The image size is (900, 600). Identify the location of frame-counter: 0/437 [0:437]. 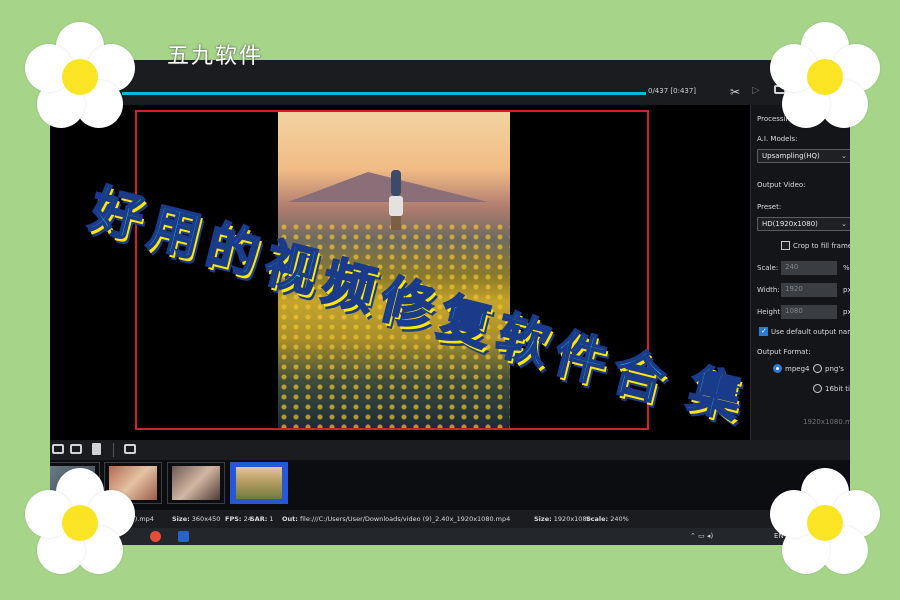
(672, 91).